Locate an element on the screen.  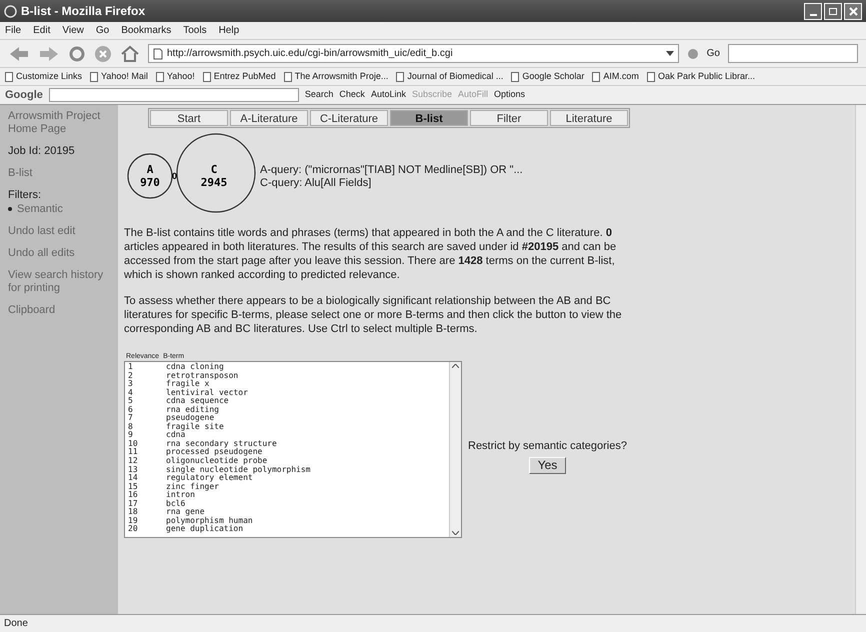
b-term: intron is located at coordinates (180, 495).